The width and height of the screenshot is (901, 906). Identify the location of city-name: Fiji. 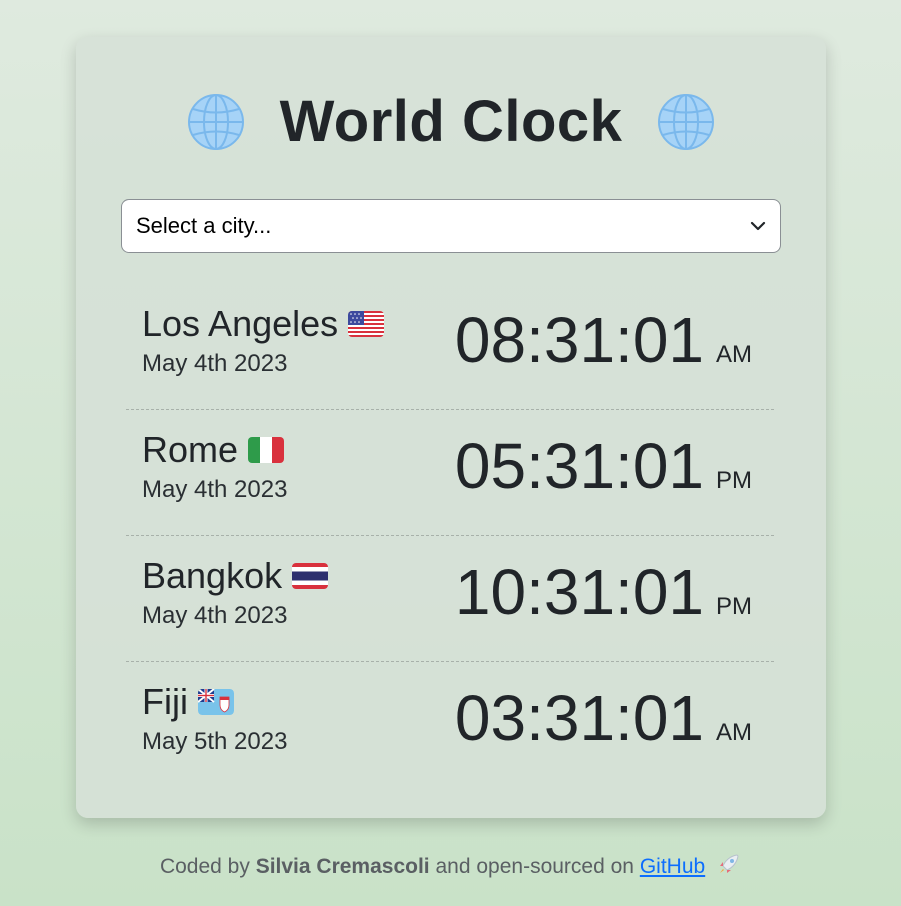
(165, 701).